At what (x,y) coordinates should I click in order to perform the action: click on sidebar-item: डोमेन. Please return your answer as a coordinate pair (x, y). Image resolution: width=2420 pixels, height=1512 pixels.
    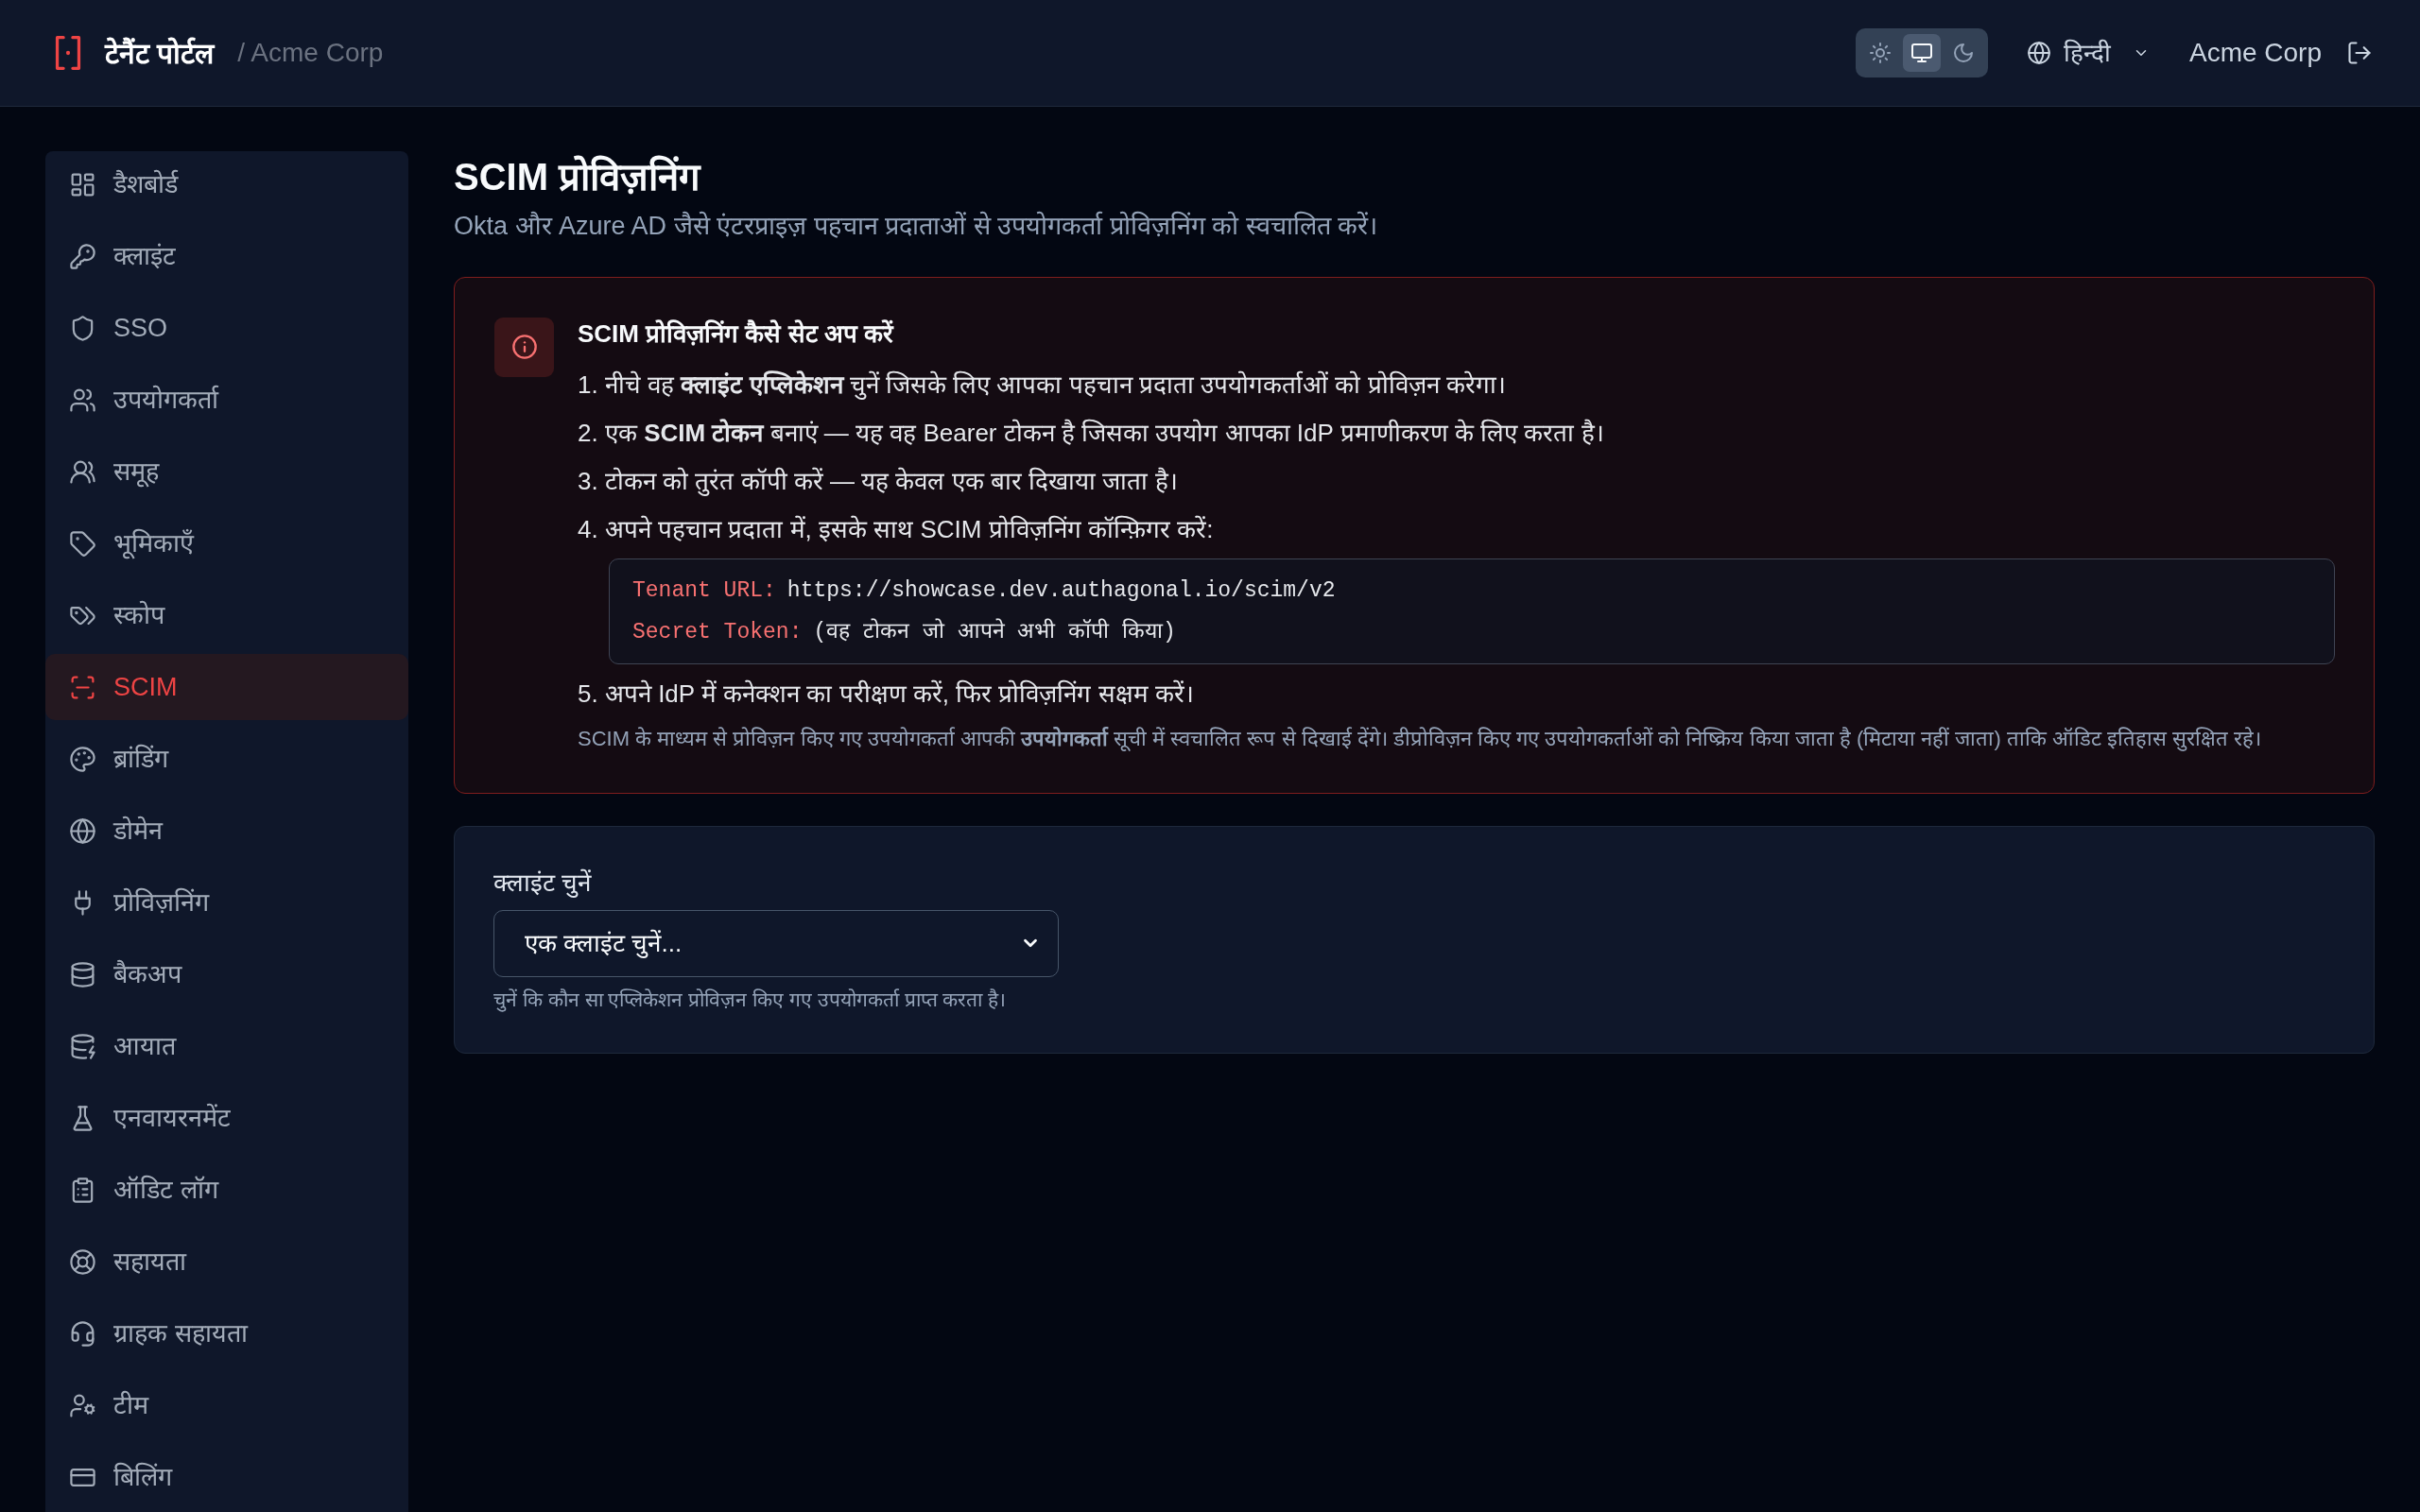
    Looking at the image, I should click on (226, 831).